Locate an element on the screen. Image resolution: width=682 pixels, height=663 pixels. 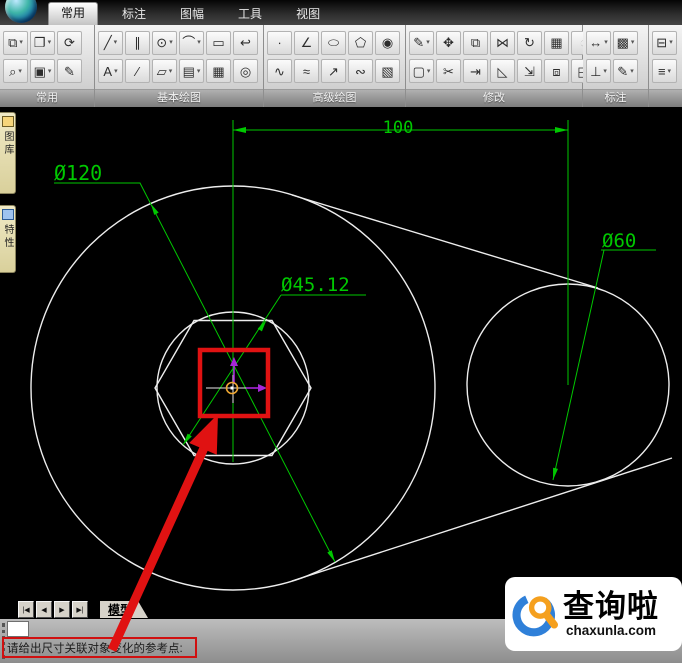
dimension-icon: ↔ is located at coordinates (596, 43).